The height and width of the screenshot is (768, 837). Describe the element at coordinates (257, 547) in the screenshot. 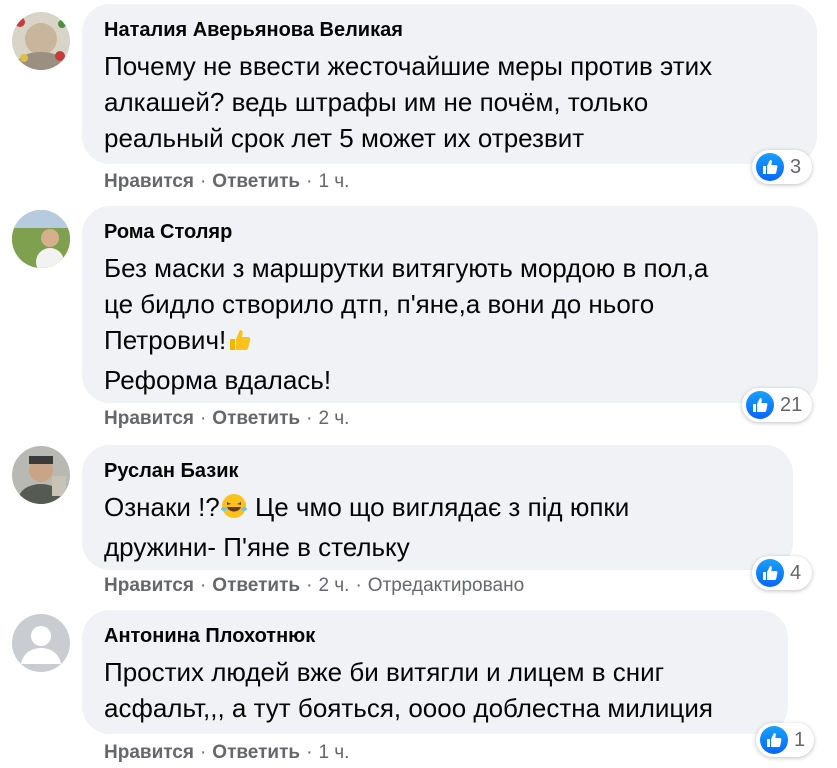

I see `comment-line: дружини- П'яне в стельку` at that location.